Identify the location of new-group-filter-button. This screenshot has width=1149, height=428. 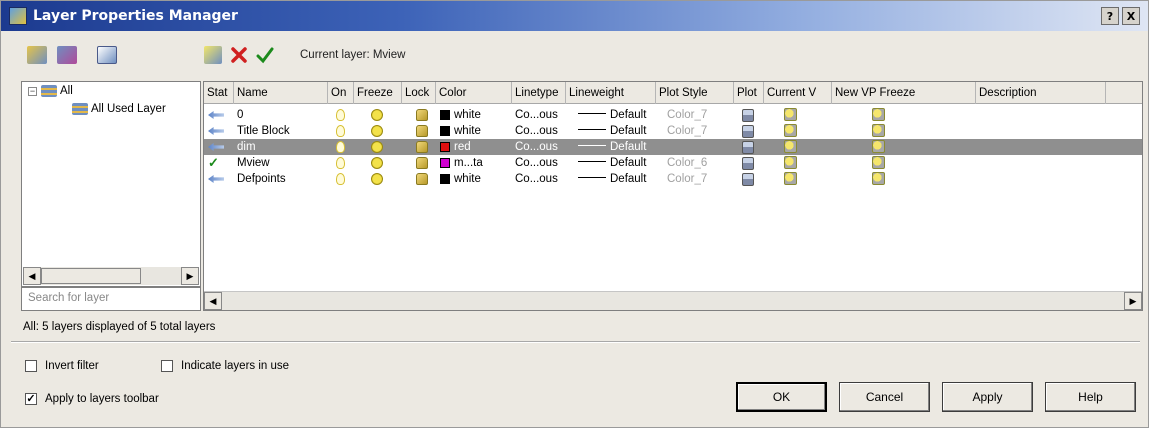
(67, 55).